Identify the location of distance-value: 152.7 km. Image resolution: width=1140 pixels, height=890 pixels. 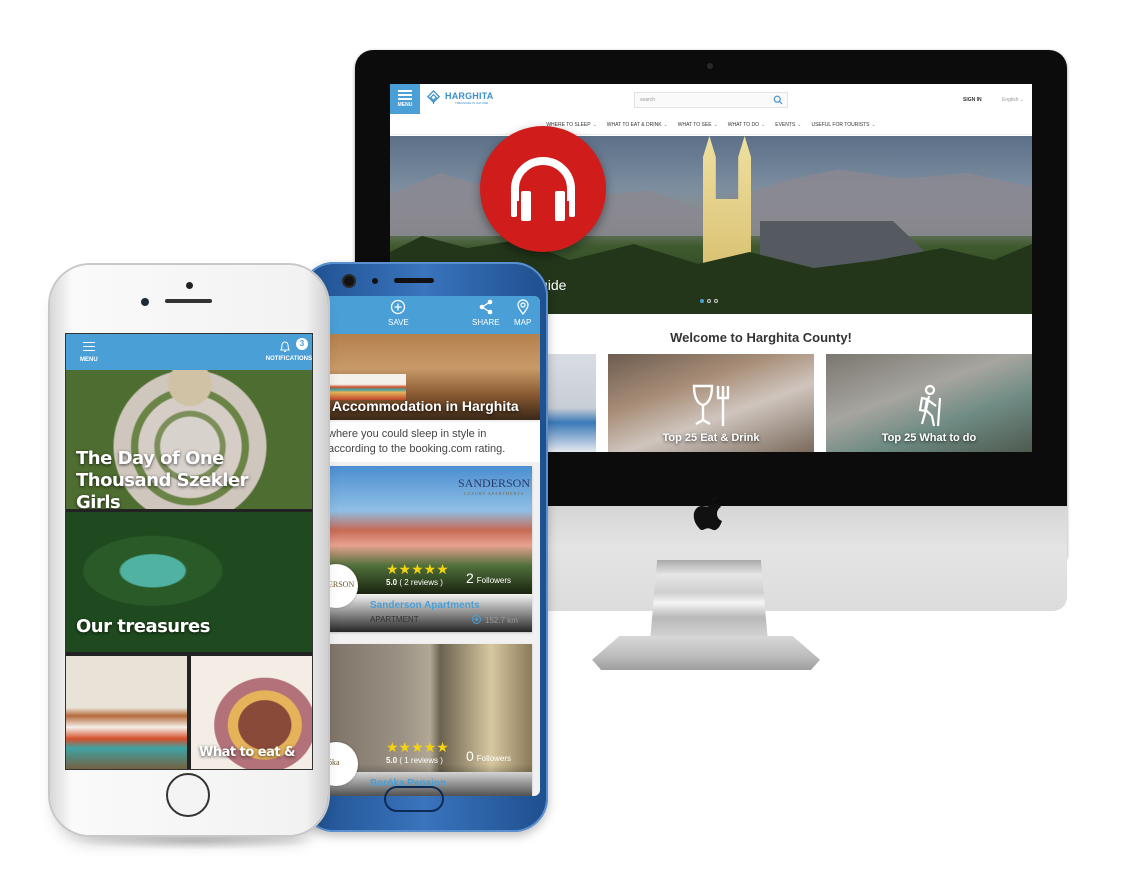
(501, 620).